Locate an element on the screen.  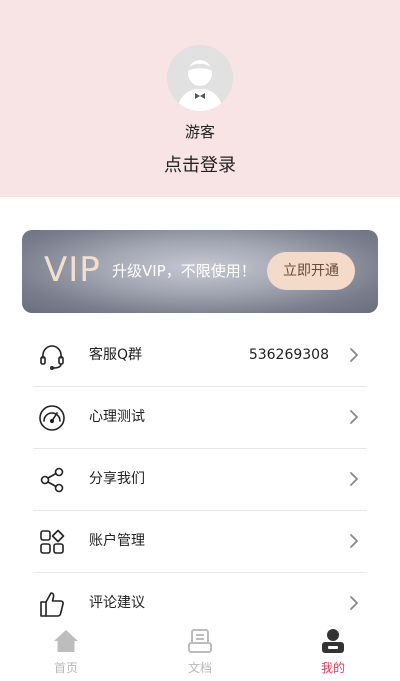
menu-label: 分享我们 is located at coordinates (117, 479).